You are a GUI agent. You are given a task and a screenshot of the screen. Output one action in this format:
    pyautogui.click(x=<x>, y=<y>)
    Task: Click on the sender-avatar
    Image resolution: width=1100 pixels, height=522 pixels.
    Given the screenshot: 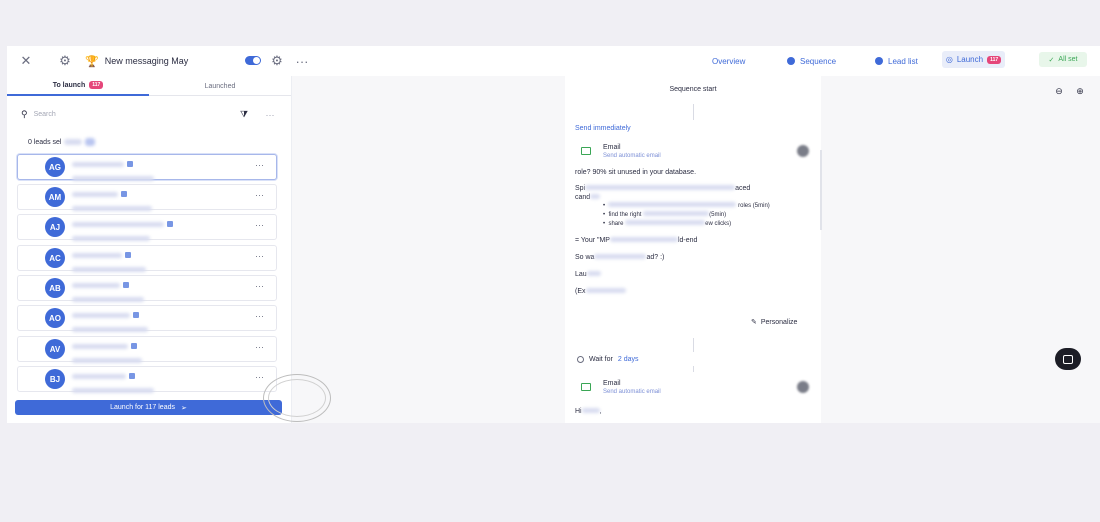 What is the action you would take?
    pyautogui.click(x=803, y=387)
    